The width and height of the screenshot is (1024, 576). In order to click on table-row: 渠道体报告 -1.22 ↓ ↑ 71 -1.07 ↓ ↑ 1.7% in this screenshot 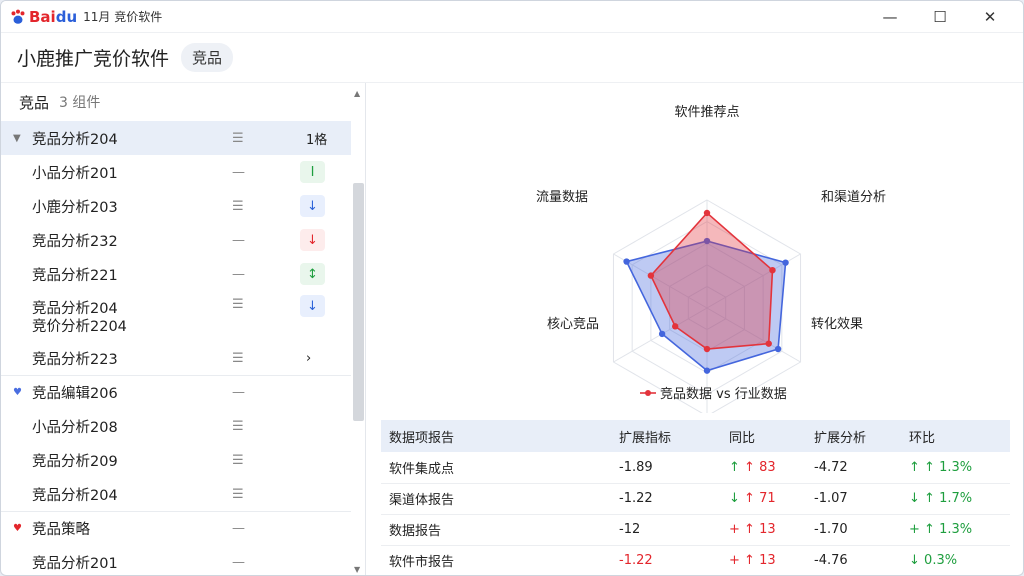, I will do `click(695, 499)`.